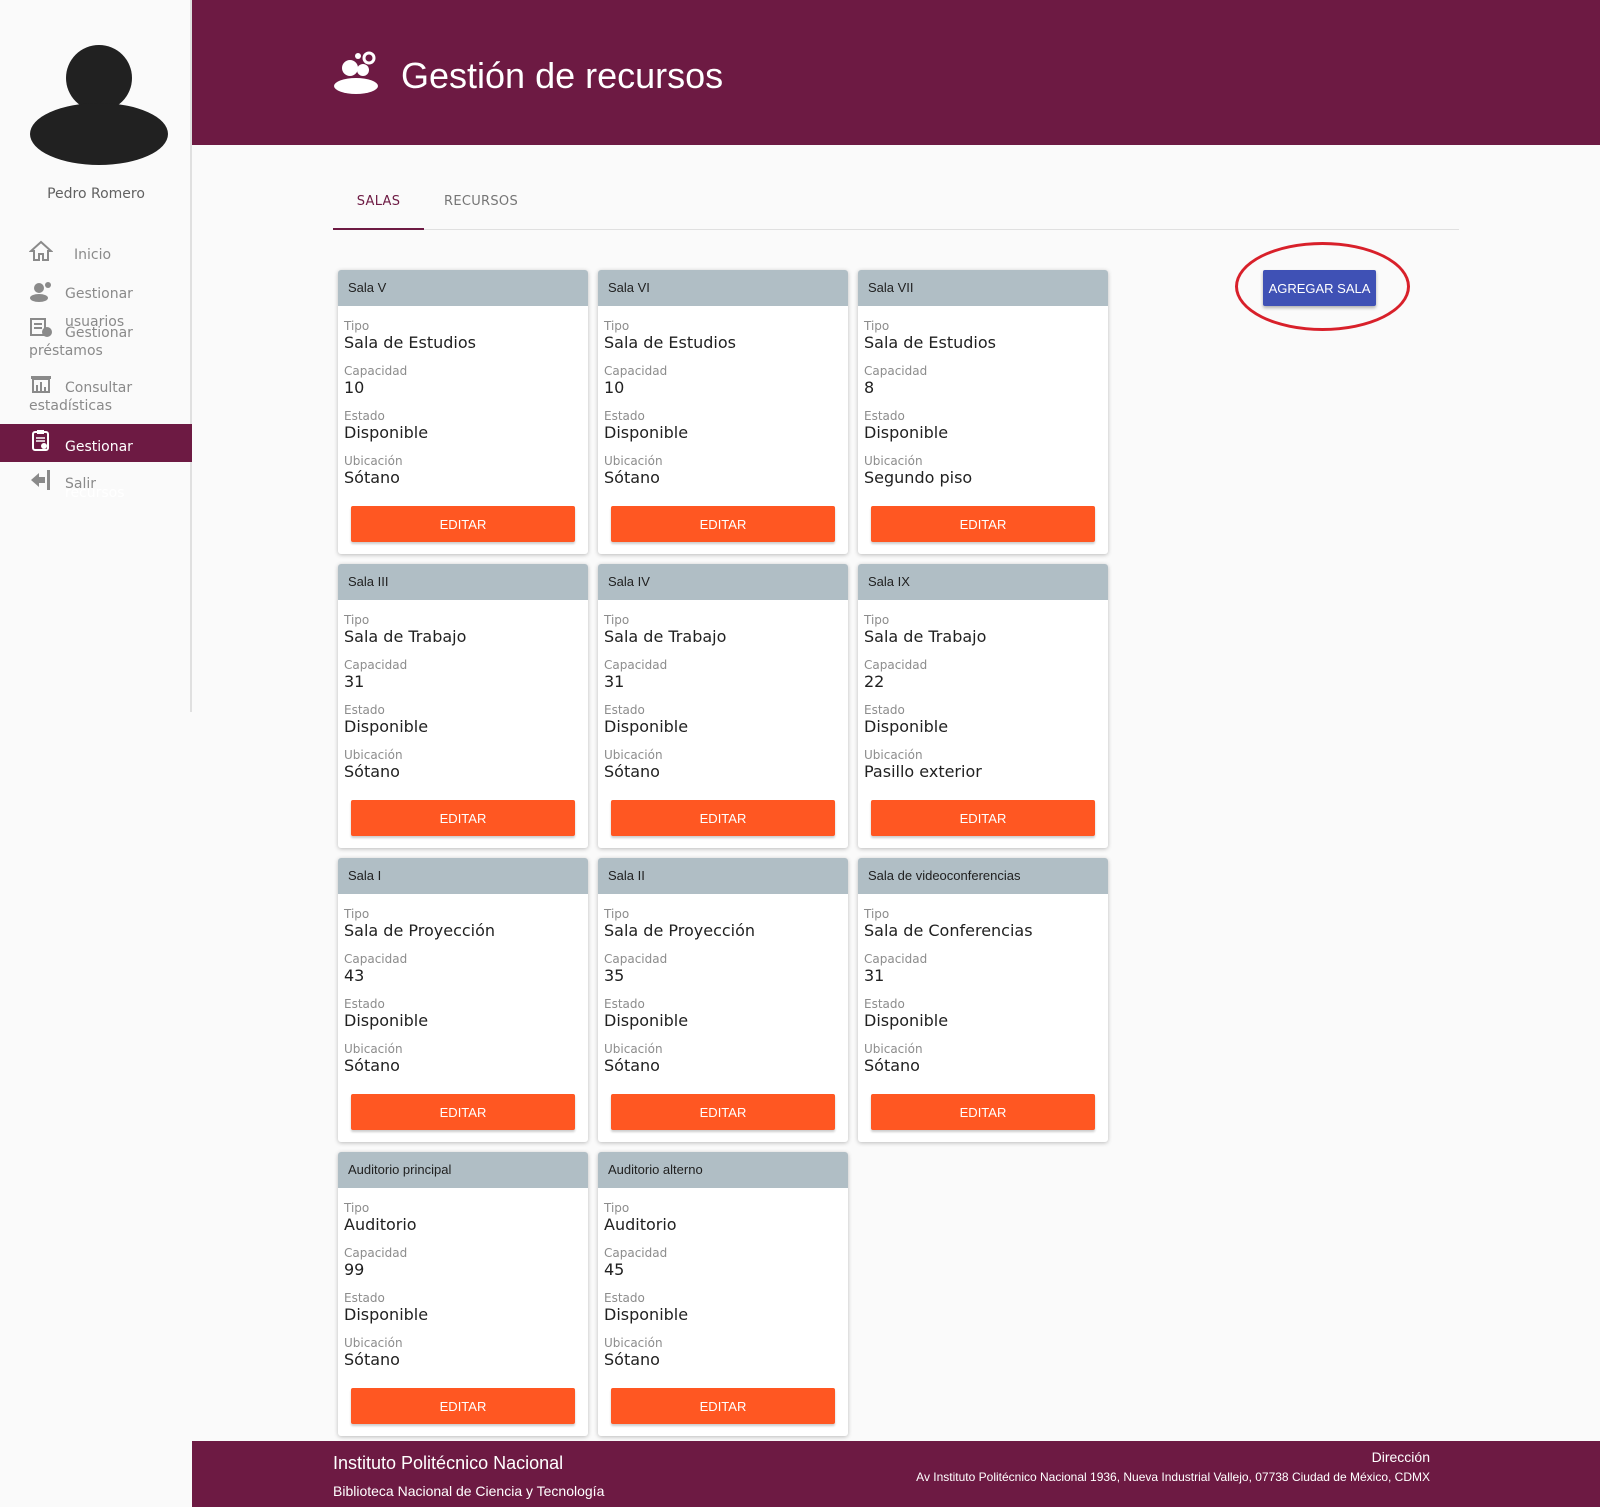 Image resolution: width=1600 pixels, height=1507 pixels. What do you see at coordinates (96, 255) in the screenshot?
I see `nav-item-inicio: Inicio` at bounding box center [96, 255].